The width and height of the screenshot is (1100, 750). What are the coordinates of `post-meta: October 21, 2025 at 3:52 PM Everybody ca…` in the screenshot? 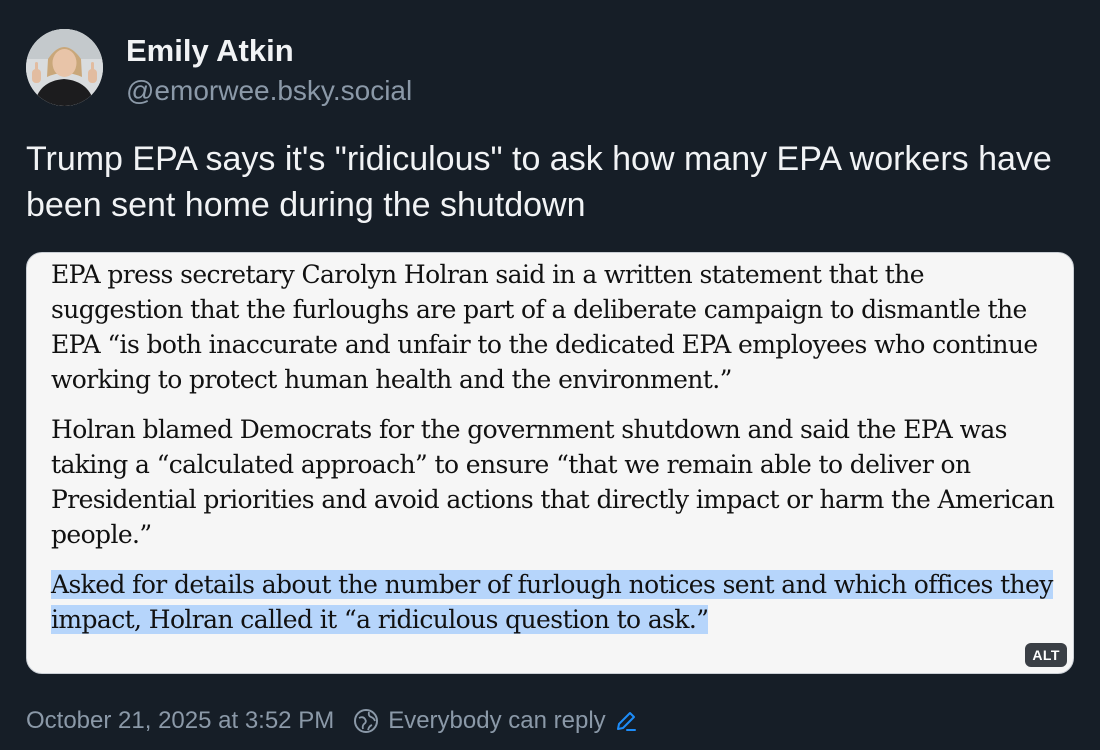 It's located at (332, 721).